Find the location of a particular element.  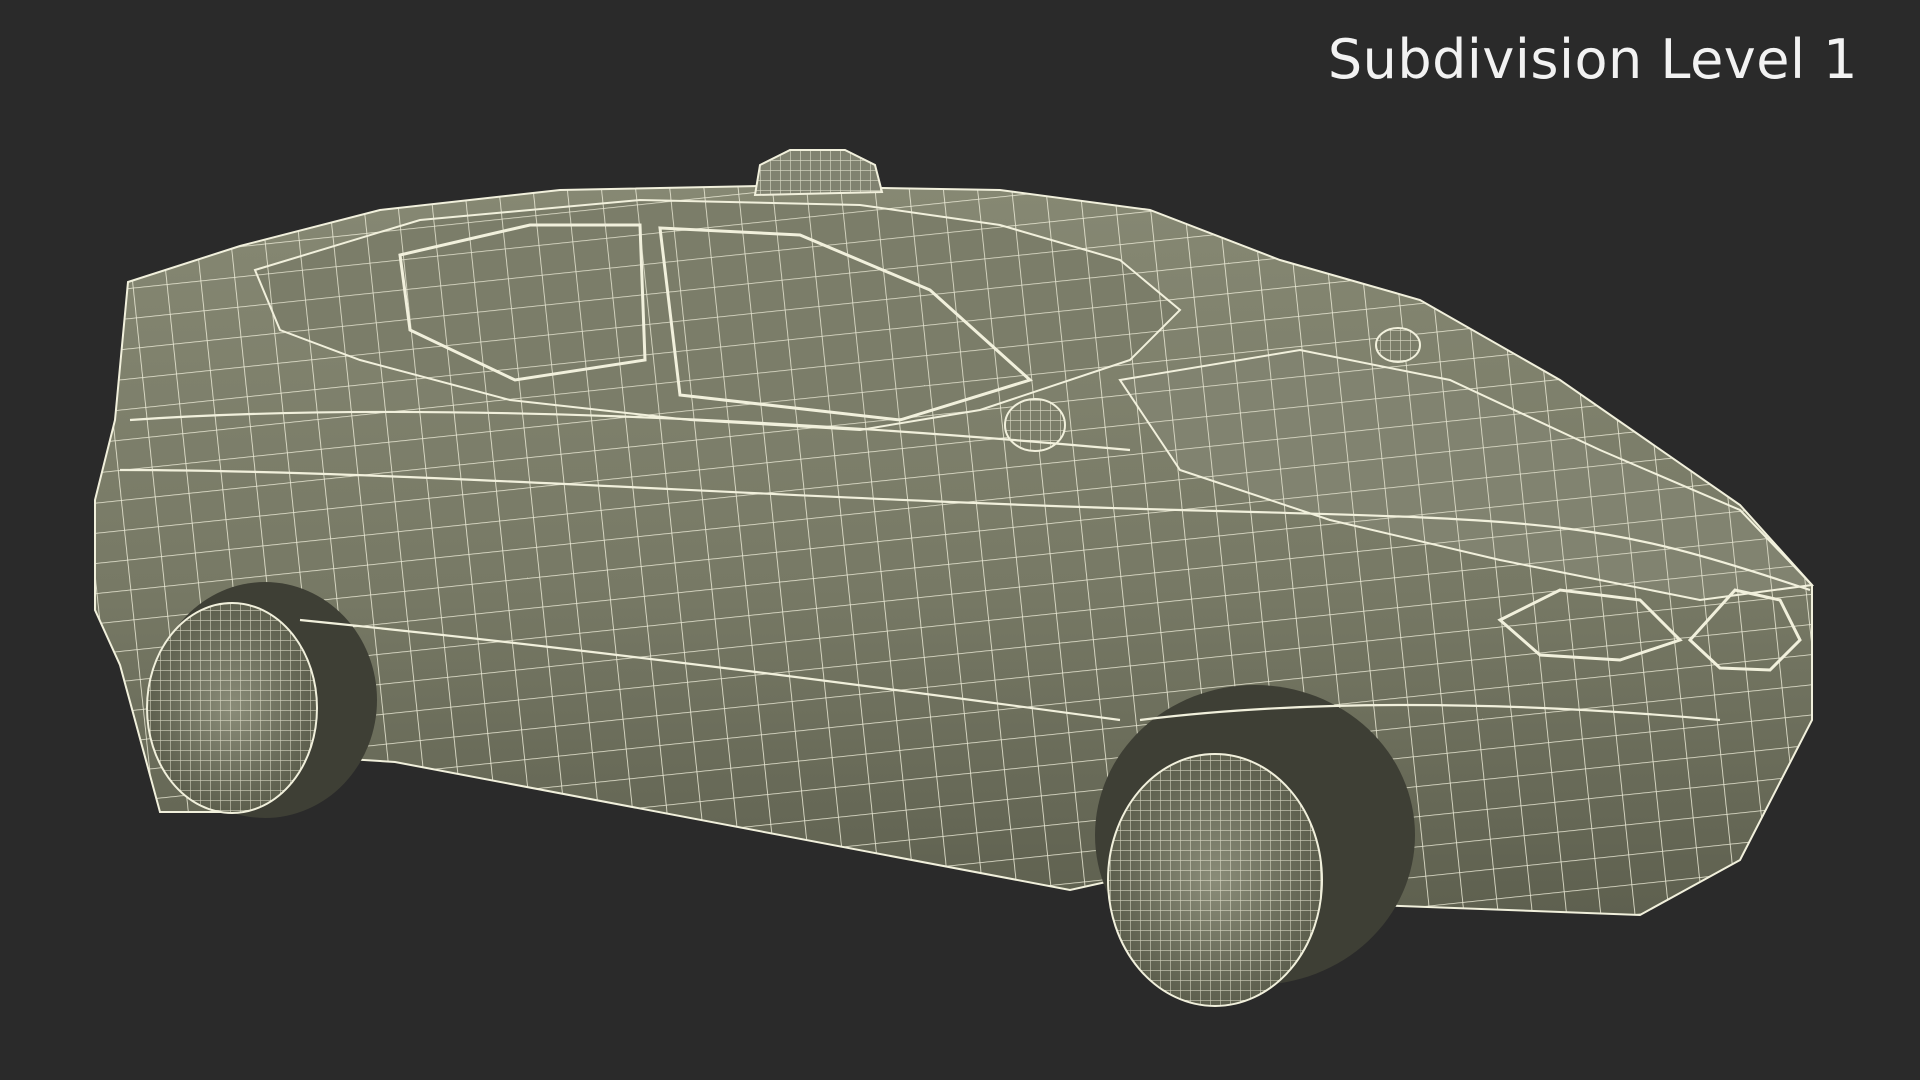

side-mirror-right is located at coordinates (1398, 345).